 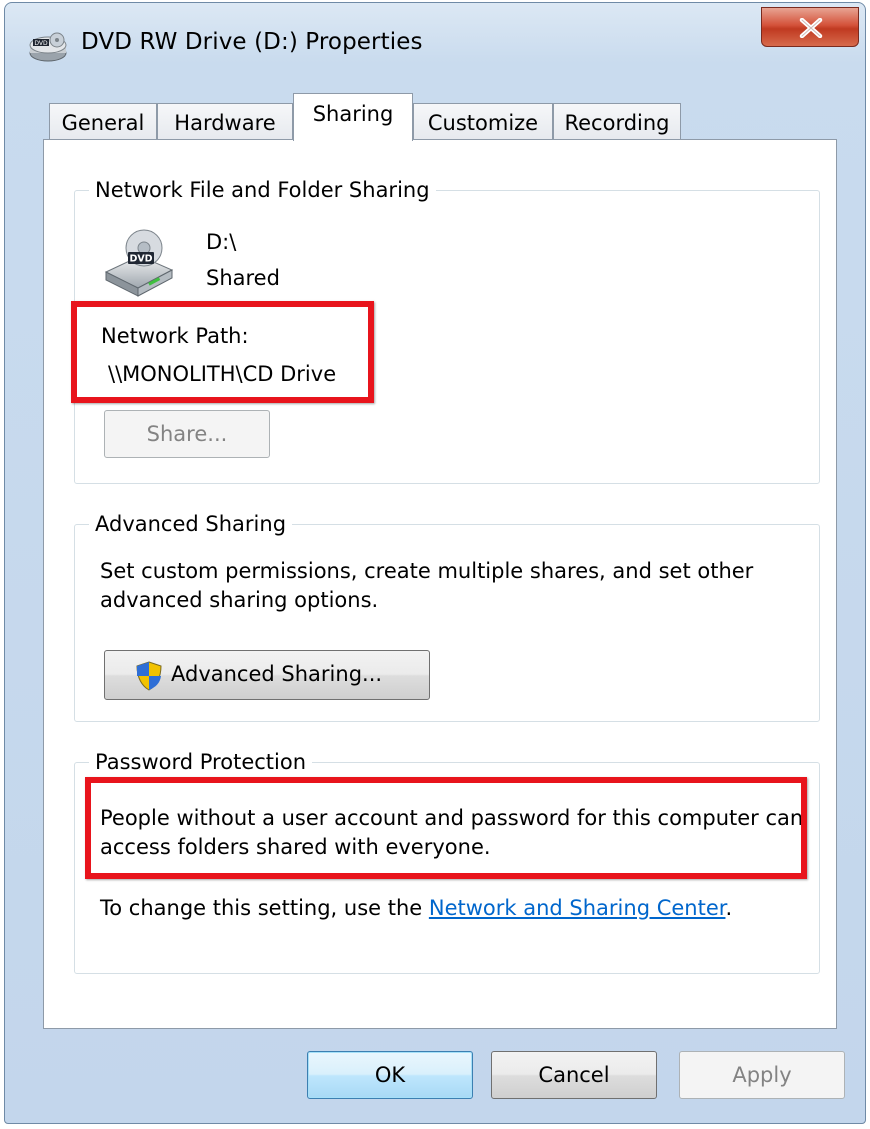 I want to click on dvd-drive-icon: DVD, so click(x=48, y=48).